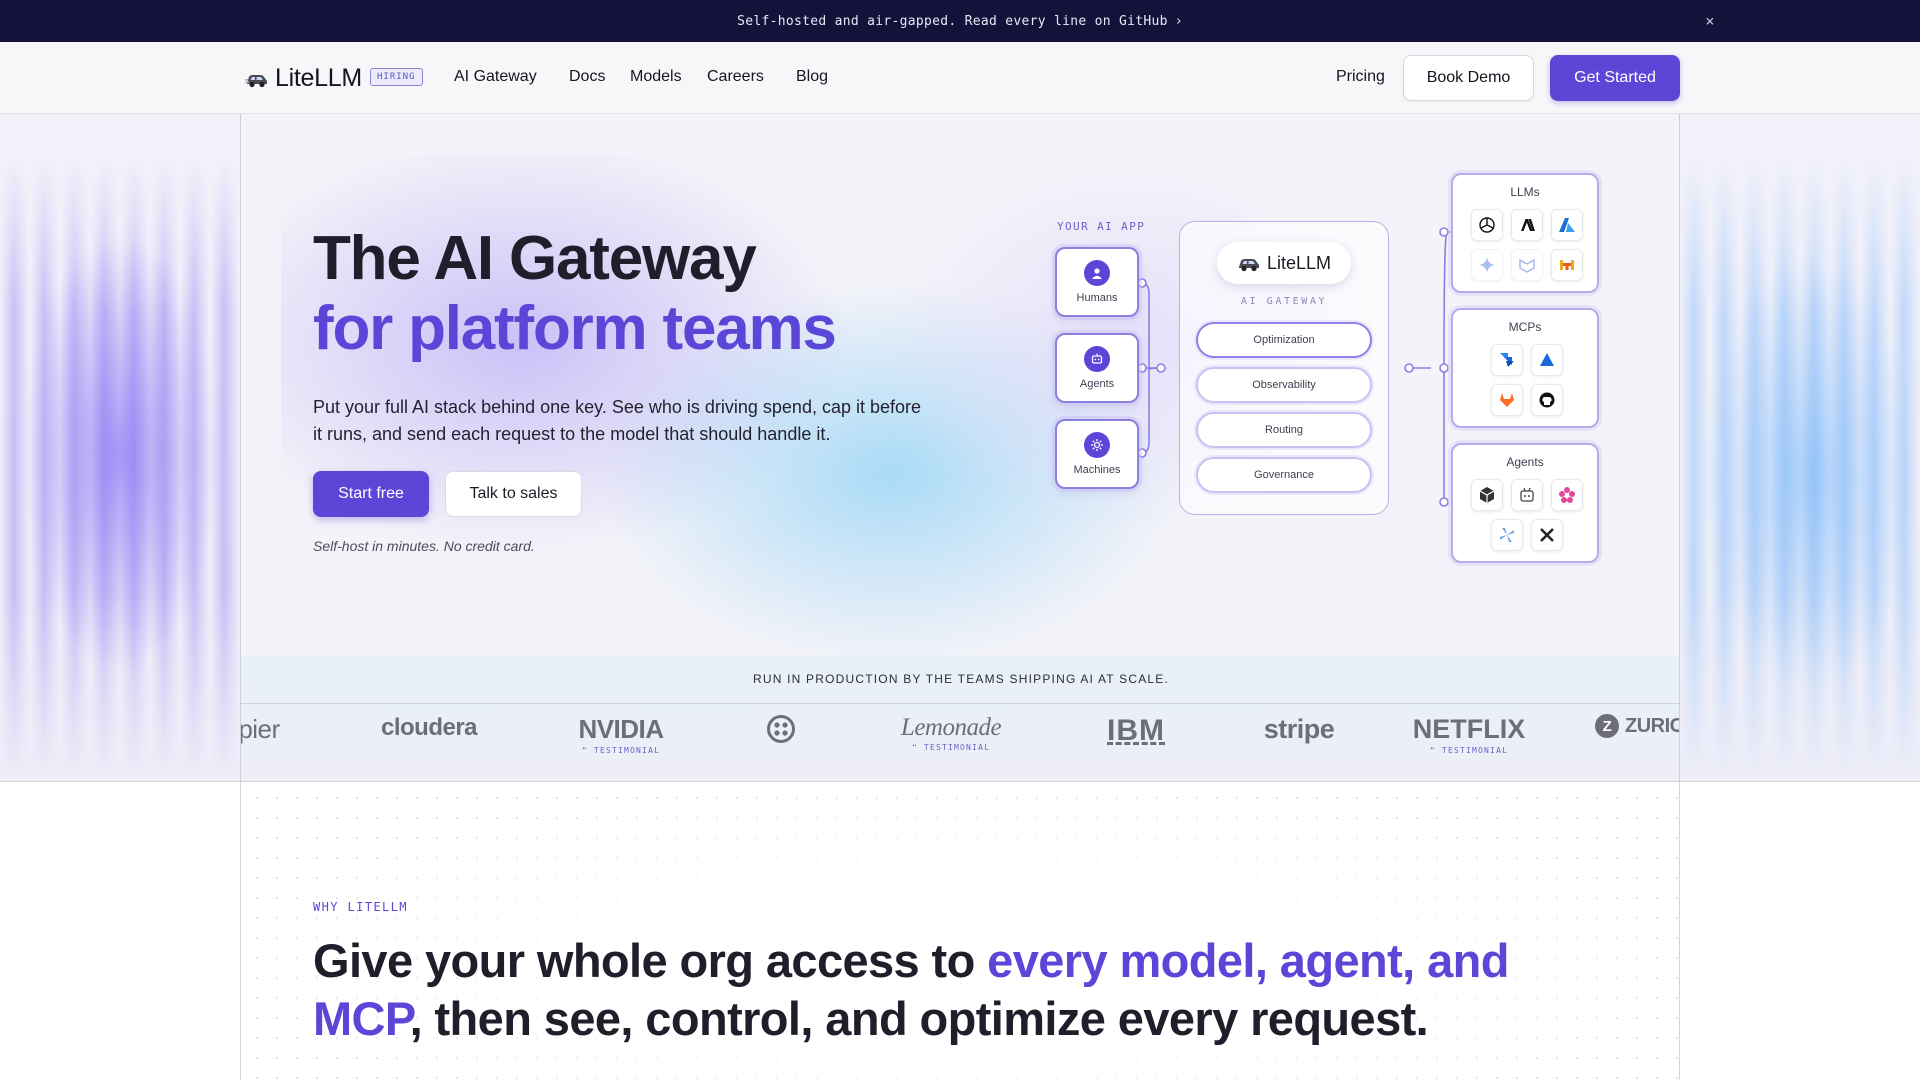  I want to click on get-started-button: Get Started, so click(1615, 78).